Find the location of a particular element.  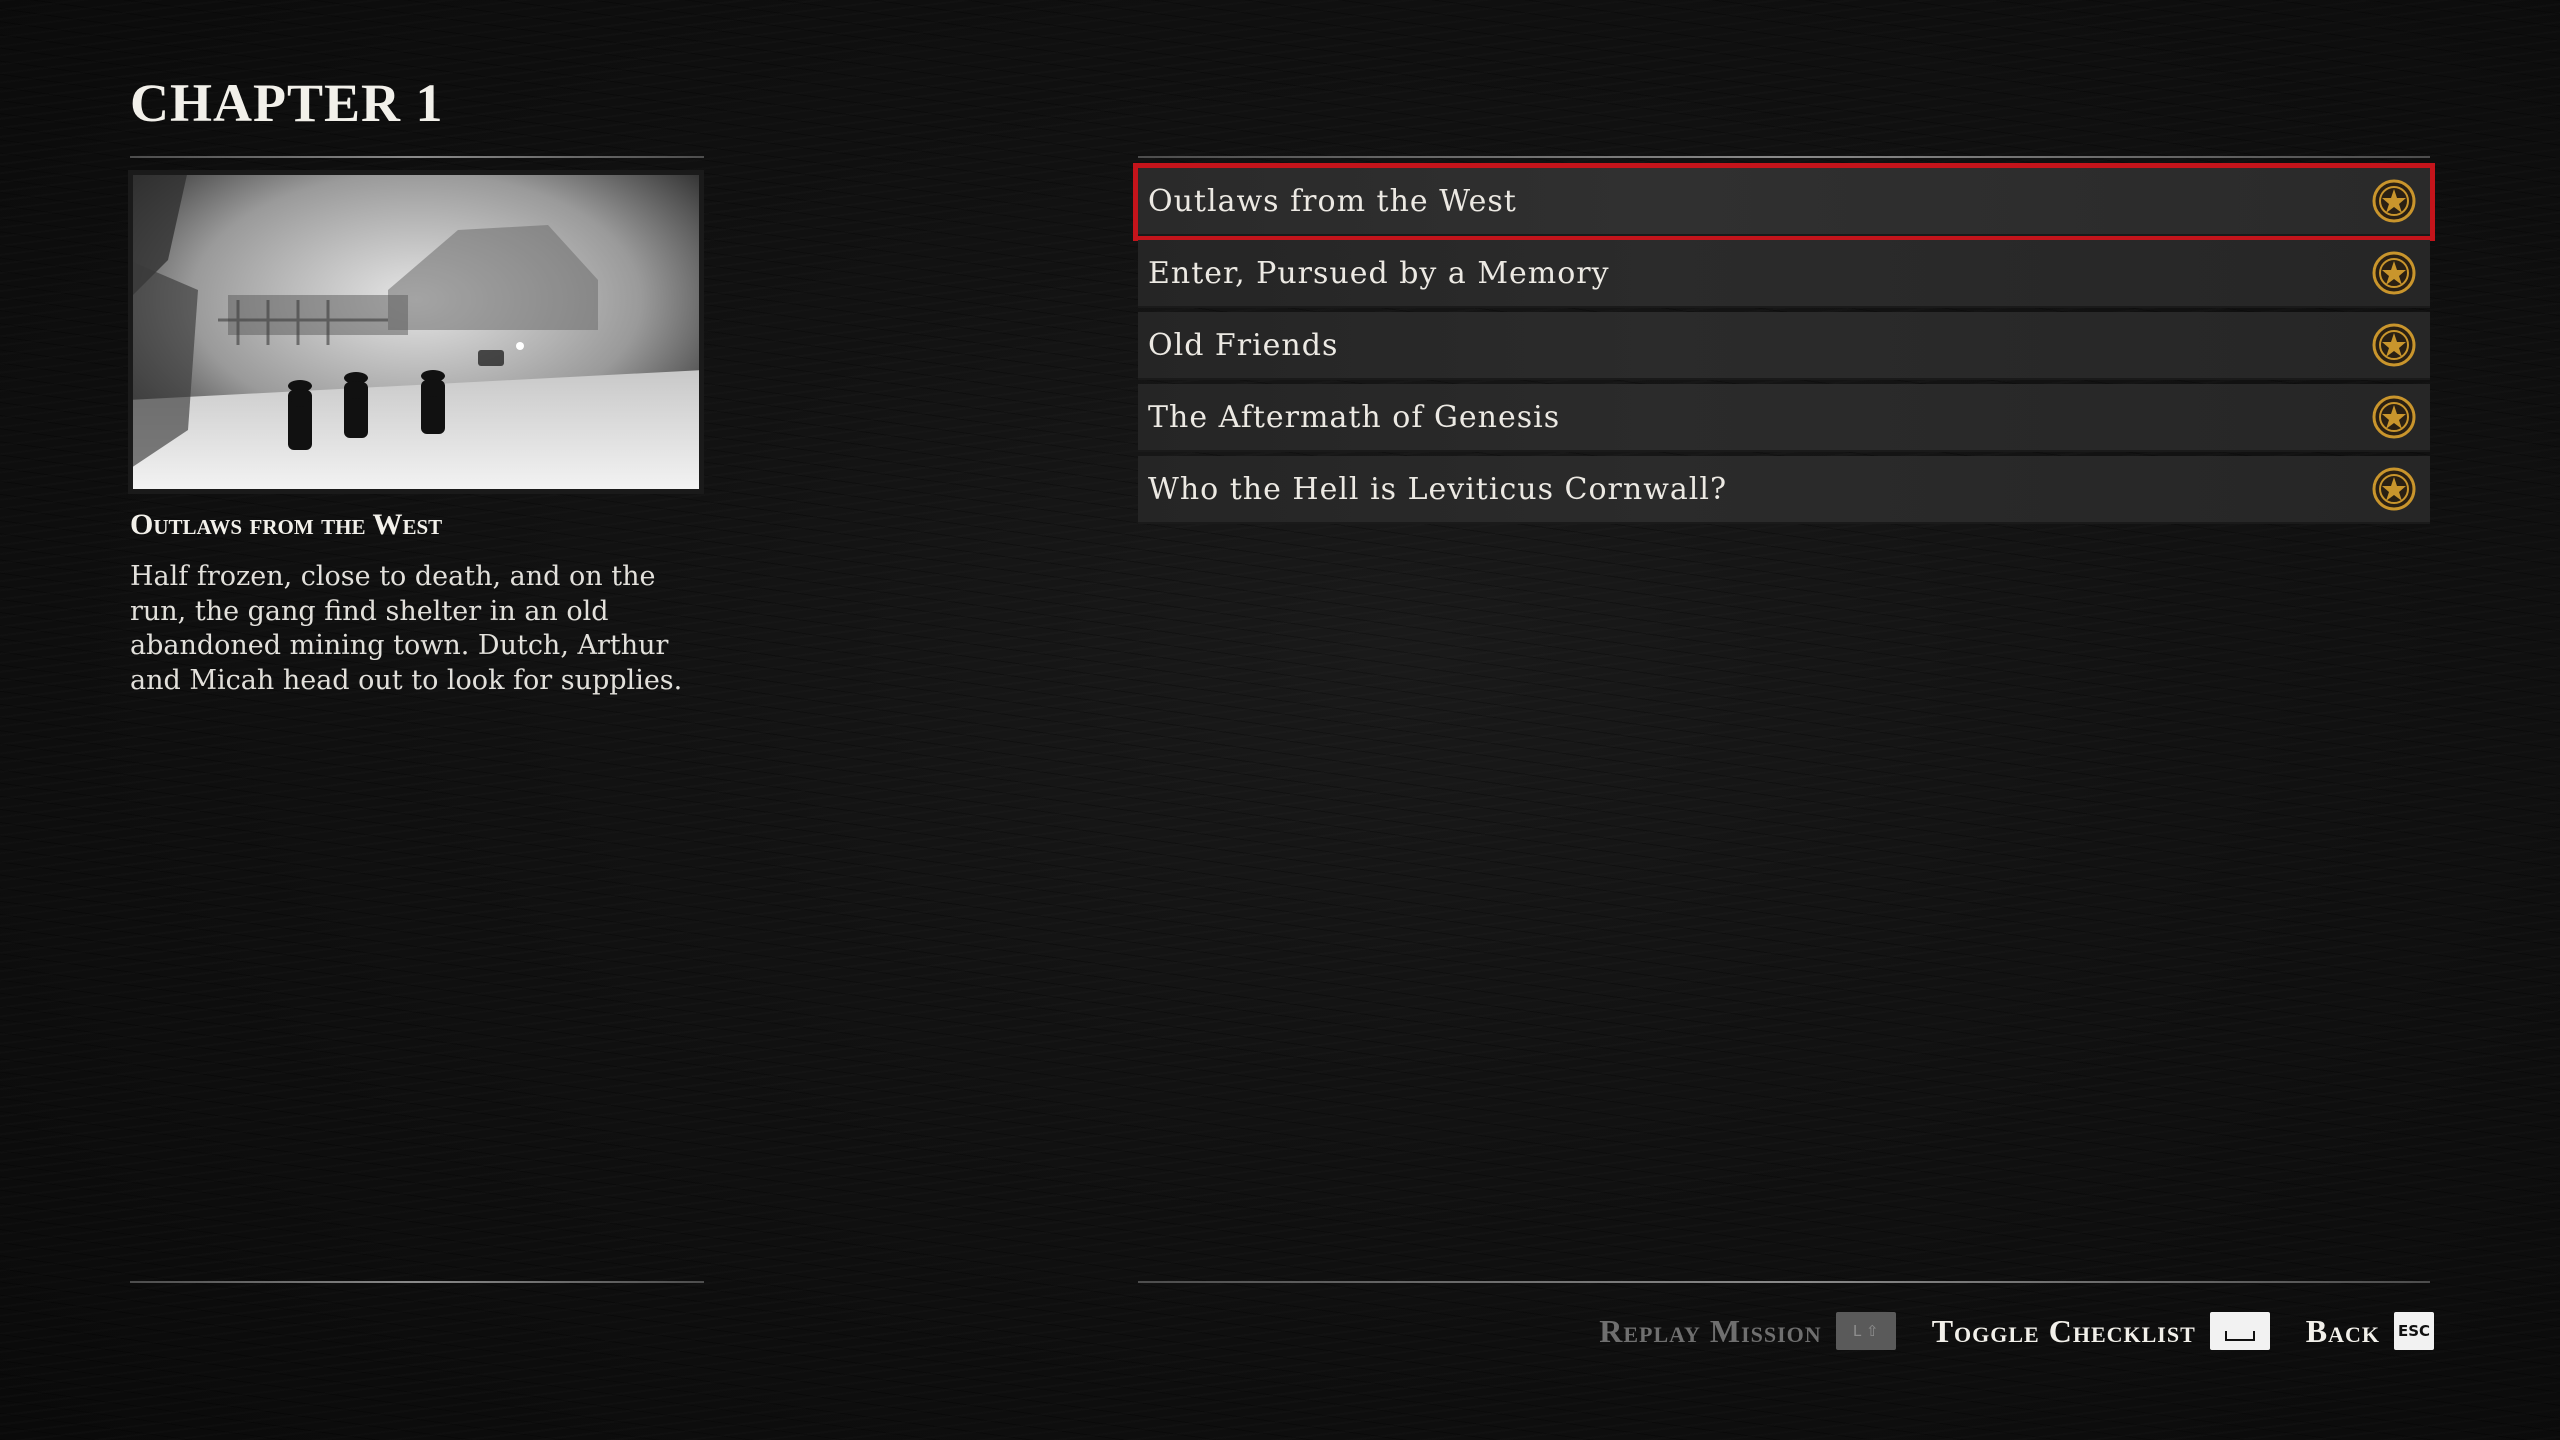

toggle-checklist-button: Toggle Checklist is located at coordinates (2101, 1331).